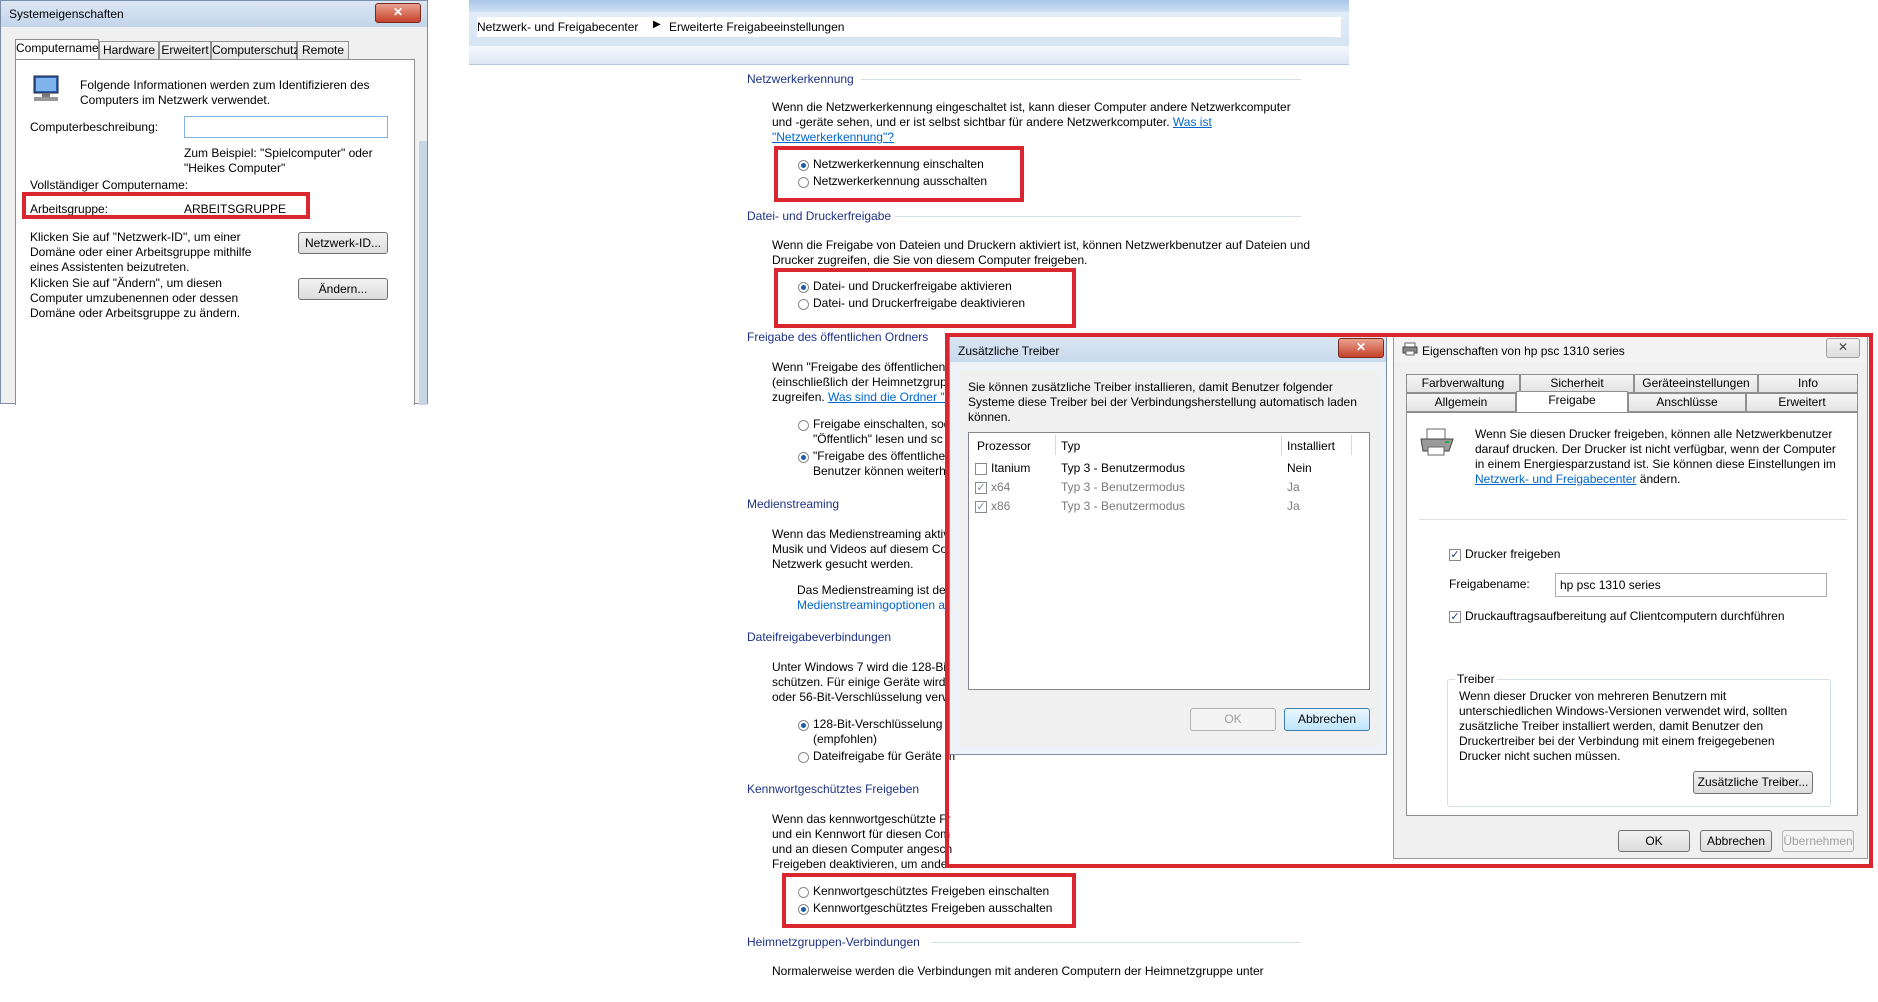 The height and width of the screenshot is (1002, 1878). I want to click on tab-computername: Computername, so click(57, 49).